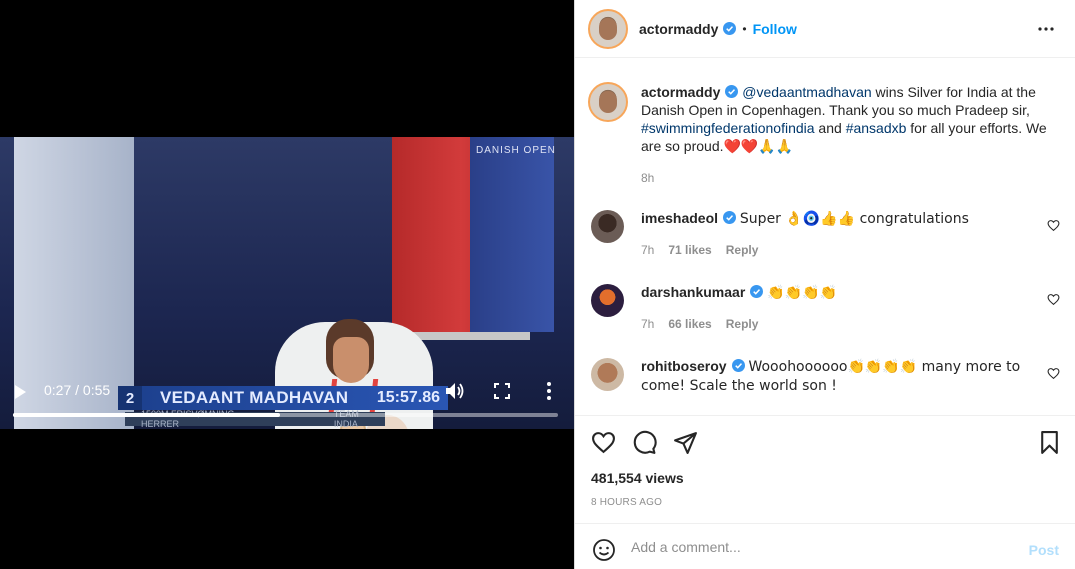 This screenshot has height=569, width=1075. I want to click on comment-input, so click(821, 547).